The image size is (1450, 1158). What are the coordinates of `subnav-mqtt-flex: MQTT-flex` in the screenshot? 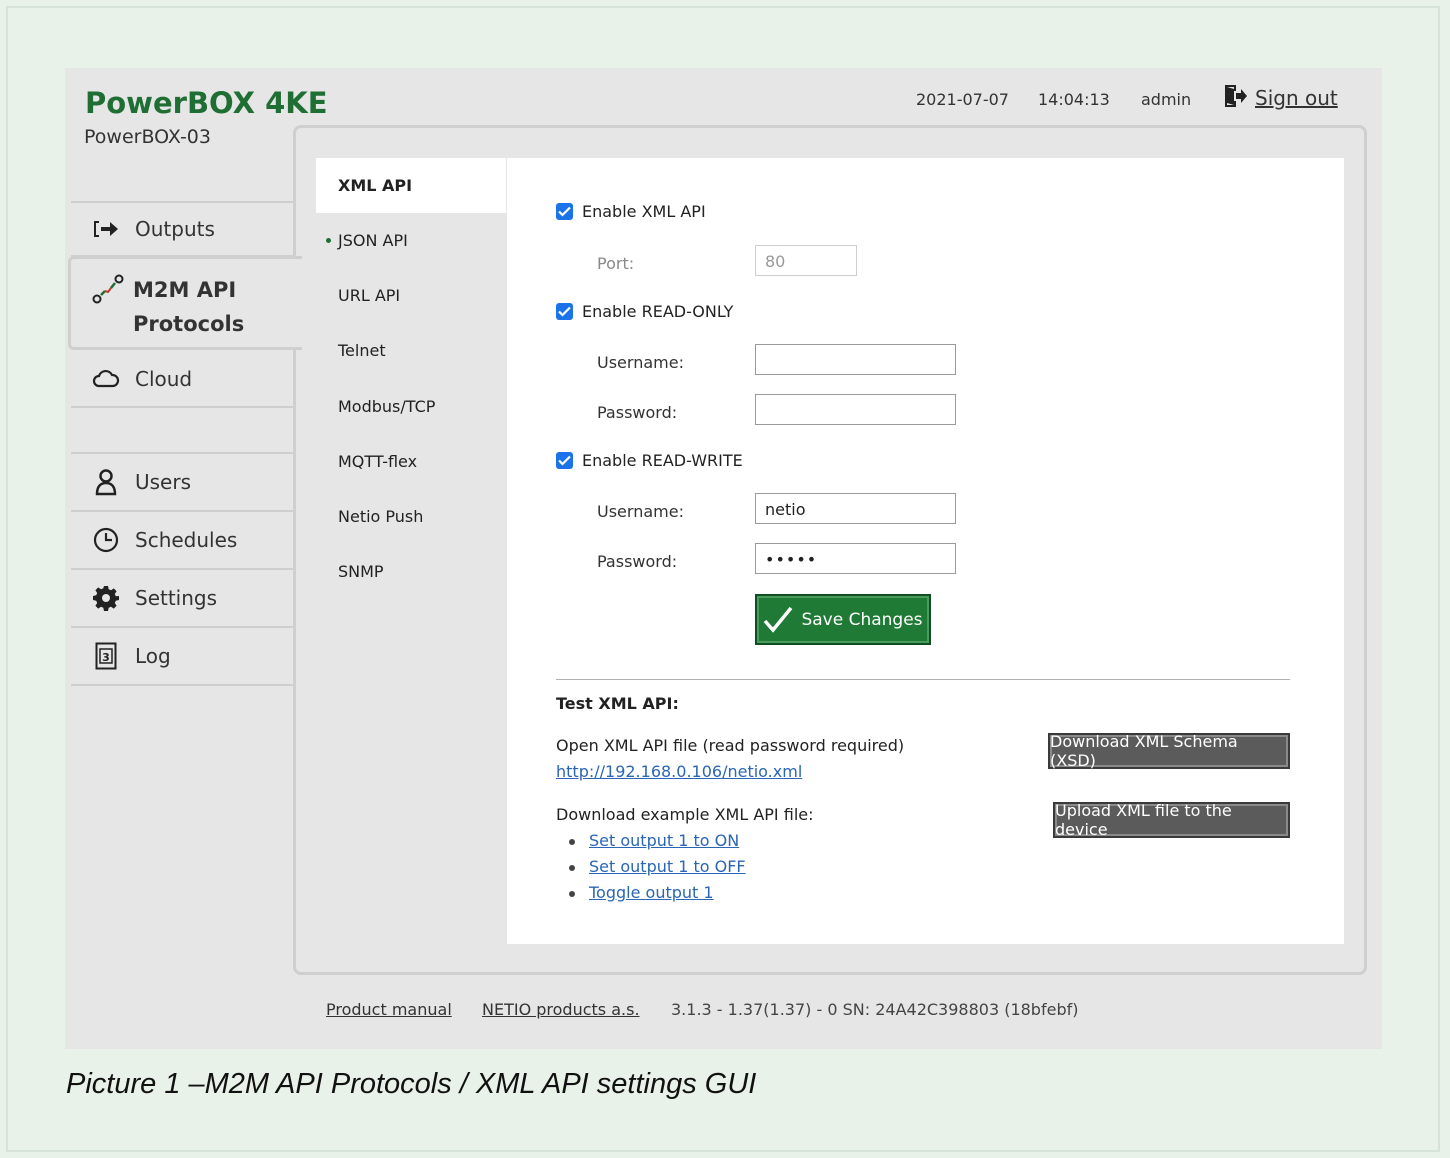 It's located at (411, 461).